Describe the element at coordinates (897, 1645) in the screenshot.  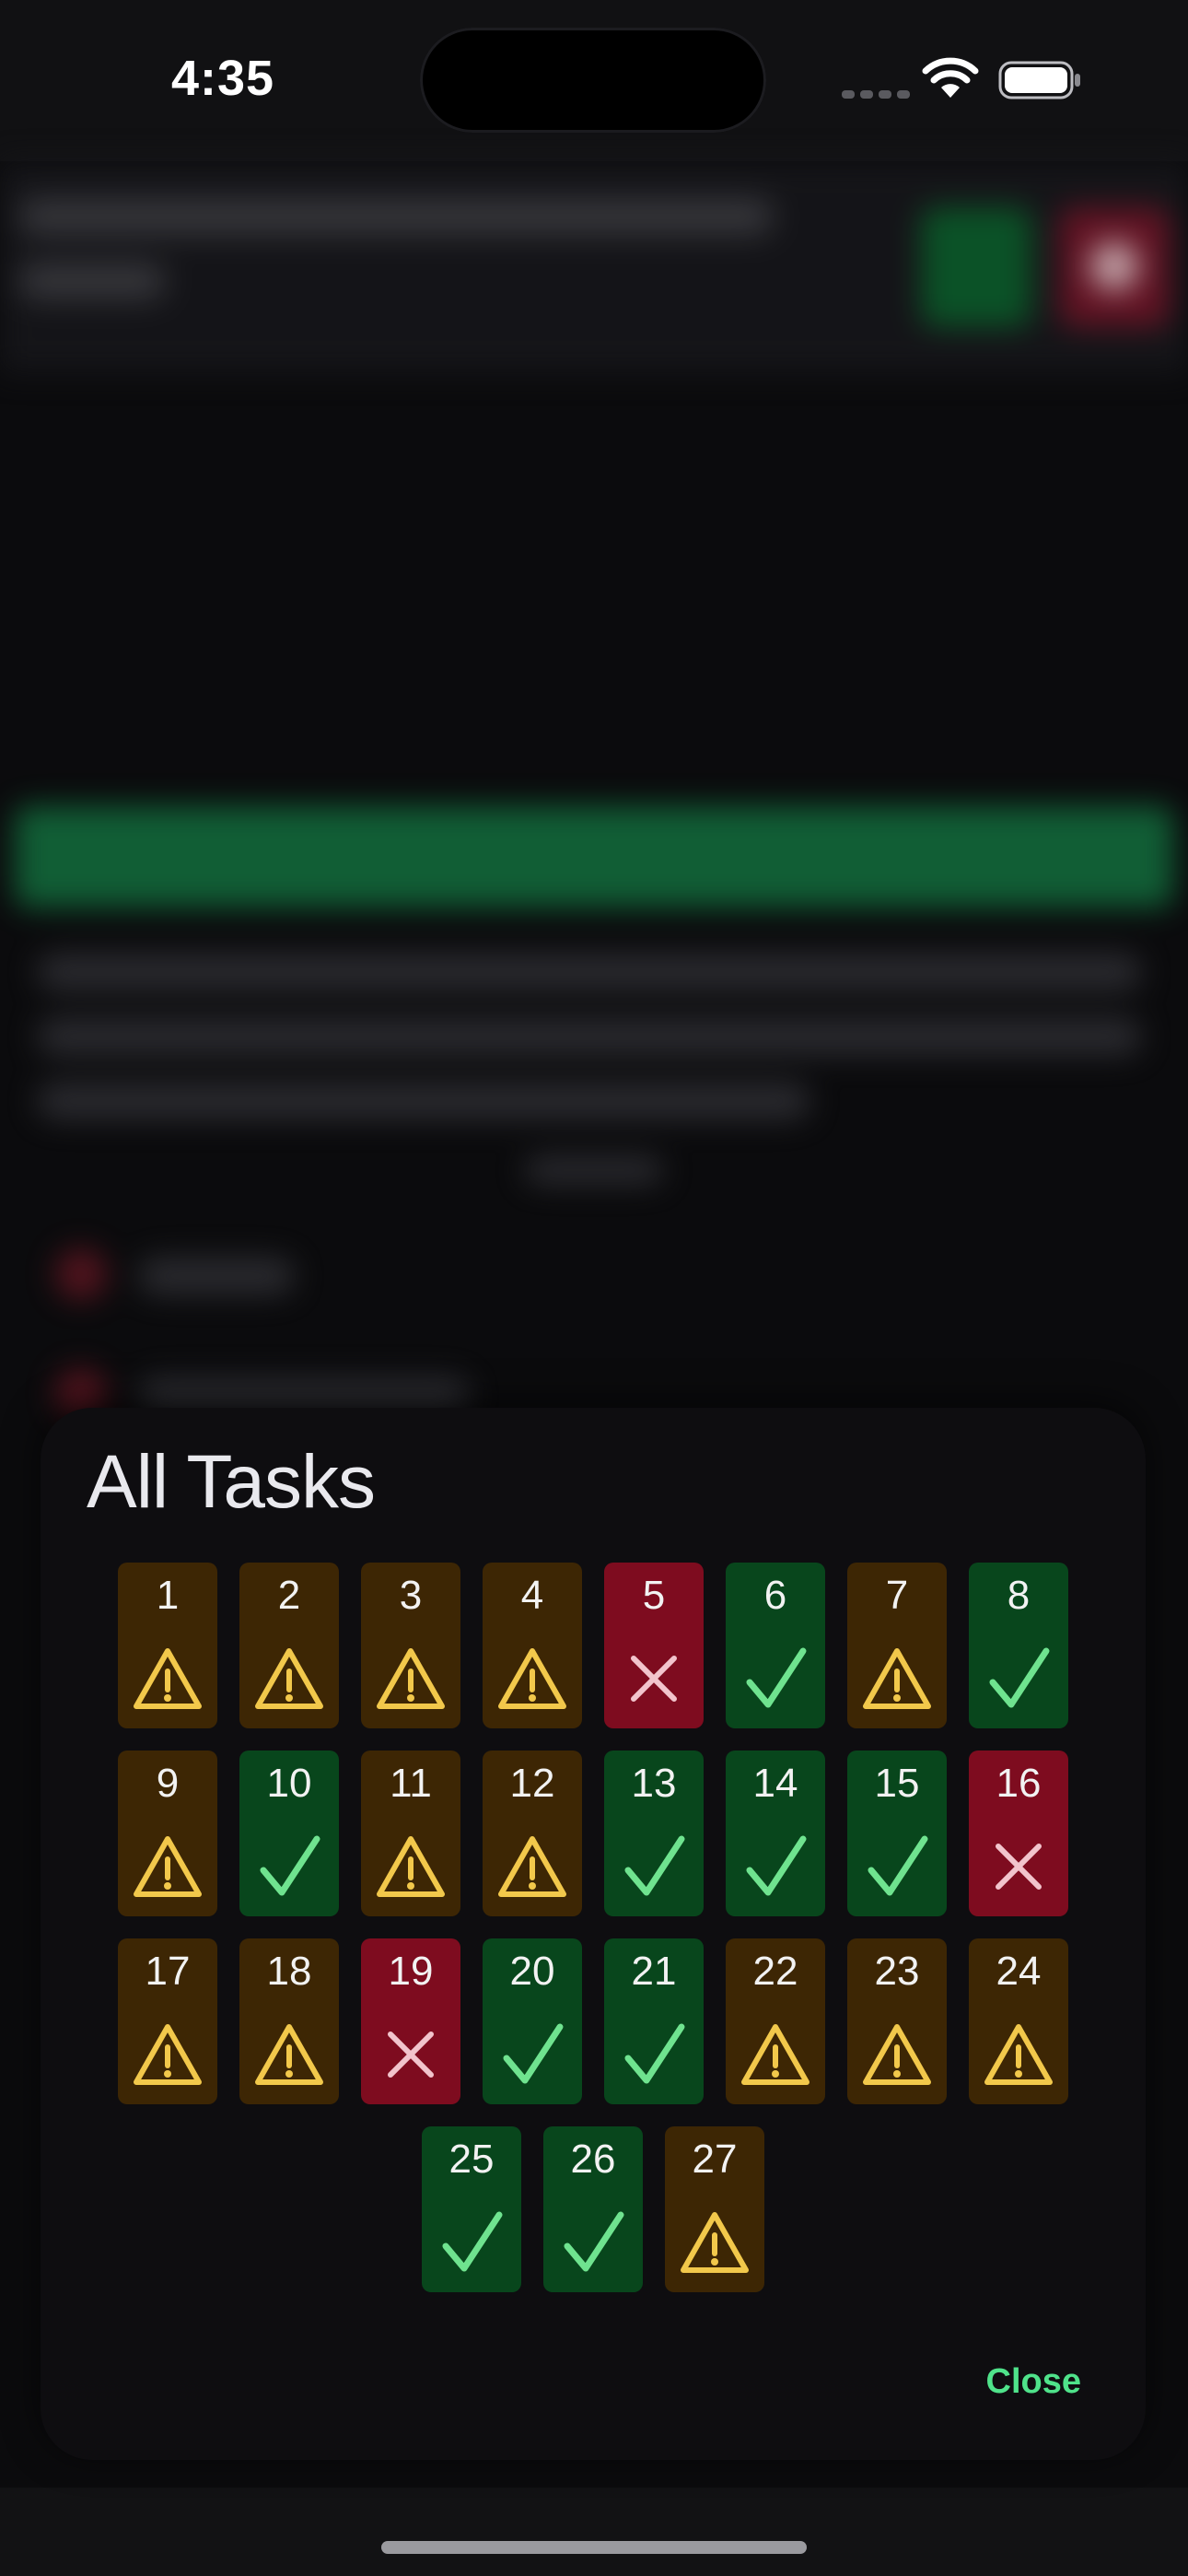
I see `task-tile-7: 7` at that location.